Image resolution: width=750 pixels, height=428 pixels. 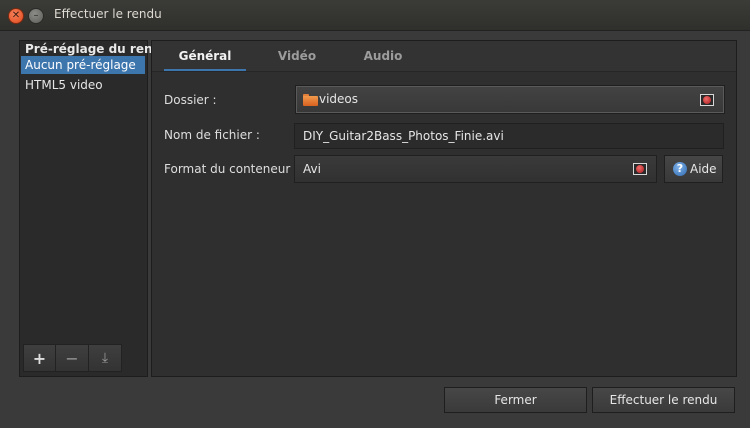 What do you see at coordinates (16, 16) in the screenshot?
I see `close-window-icon: ✕` at bounding box center [16, 16].